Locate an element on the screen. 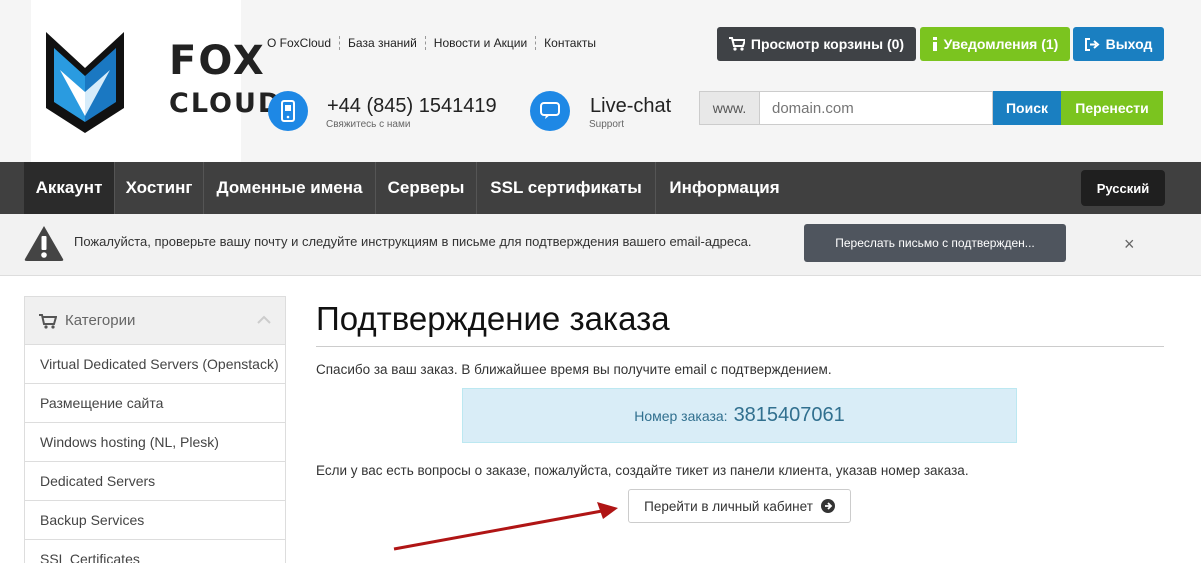 This screenshot has width=1201, height=563. domain-transfer-button: Перенести is located at coordinates (1112, 108).